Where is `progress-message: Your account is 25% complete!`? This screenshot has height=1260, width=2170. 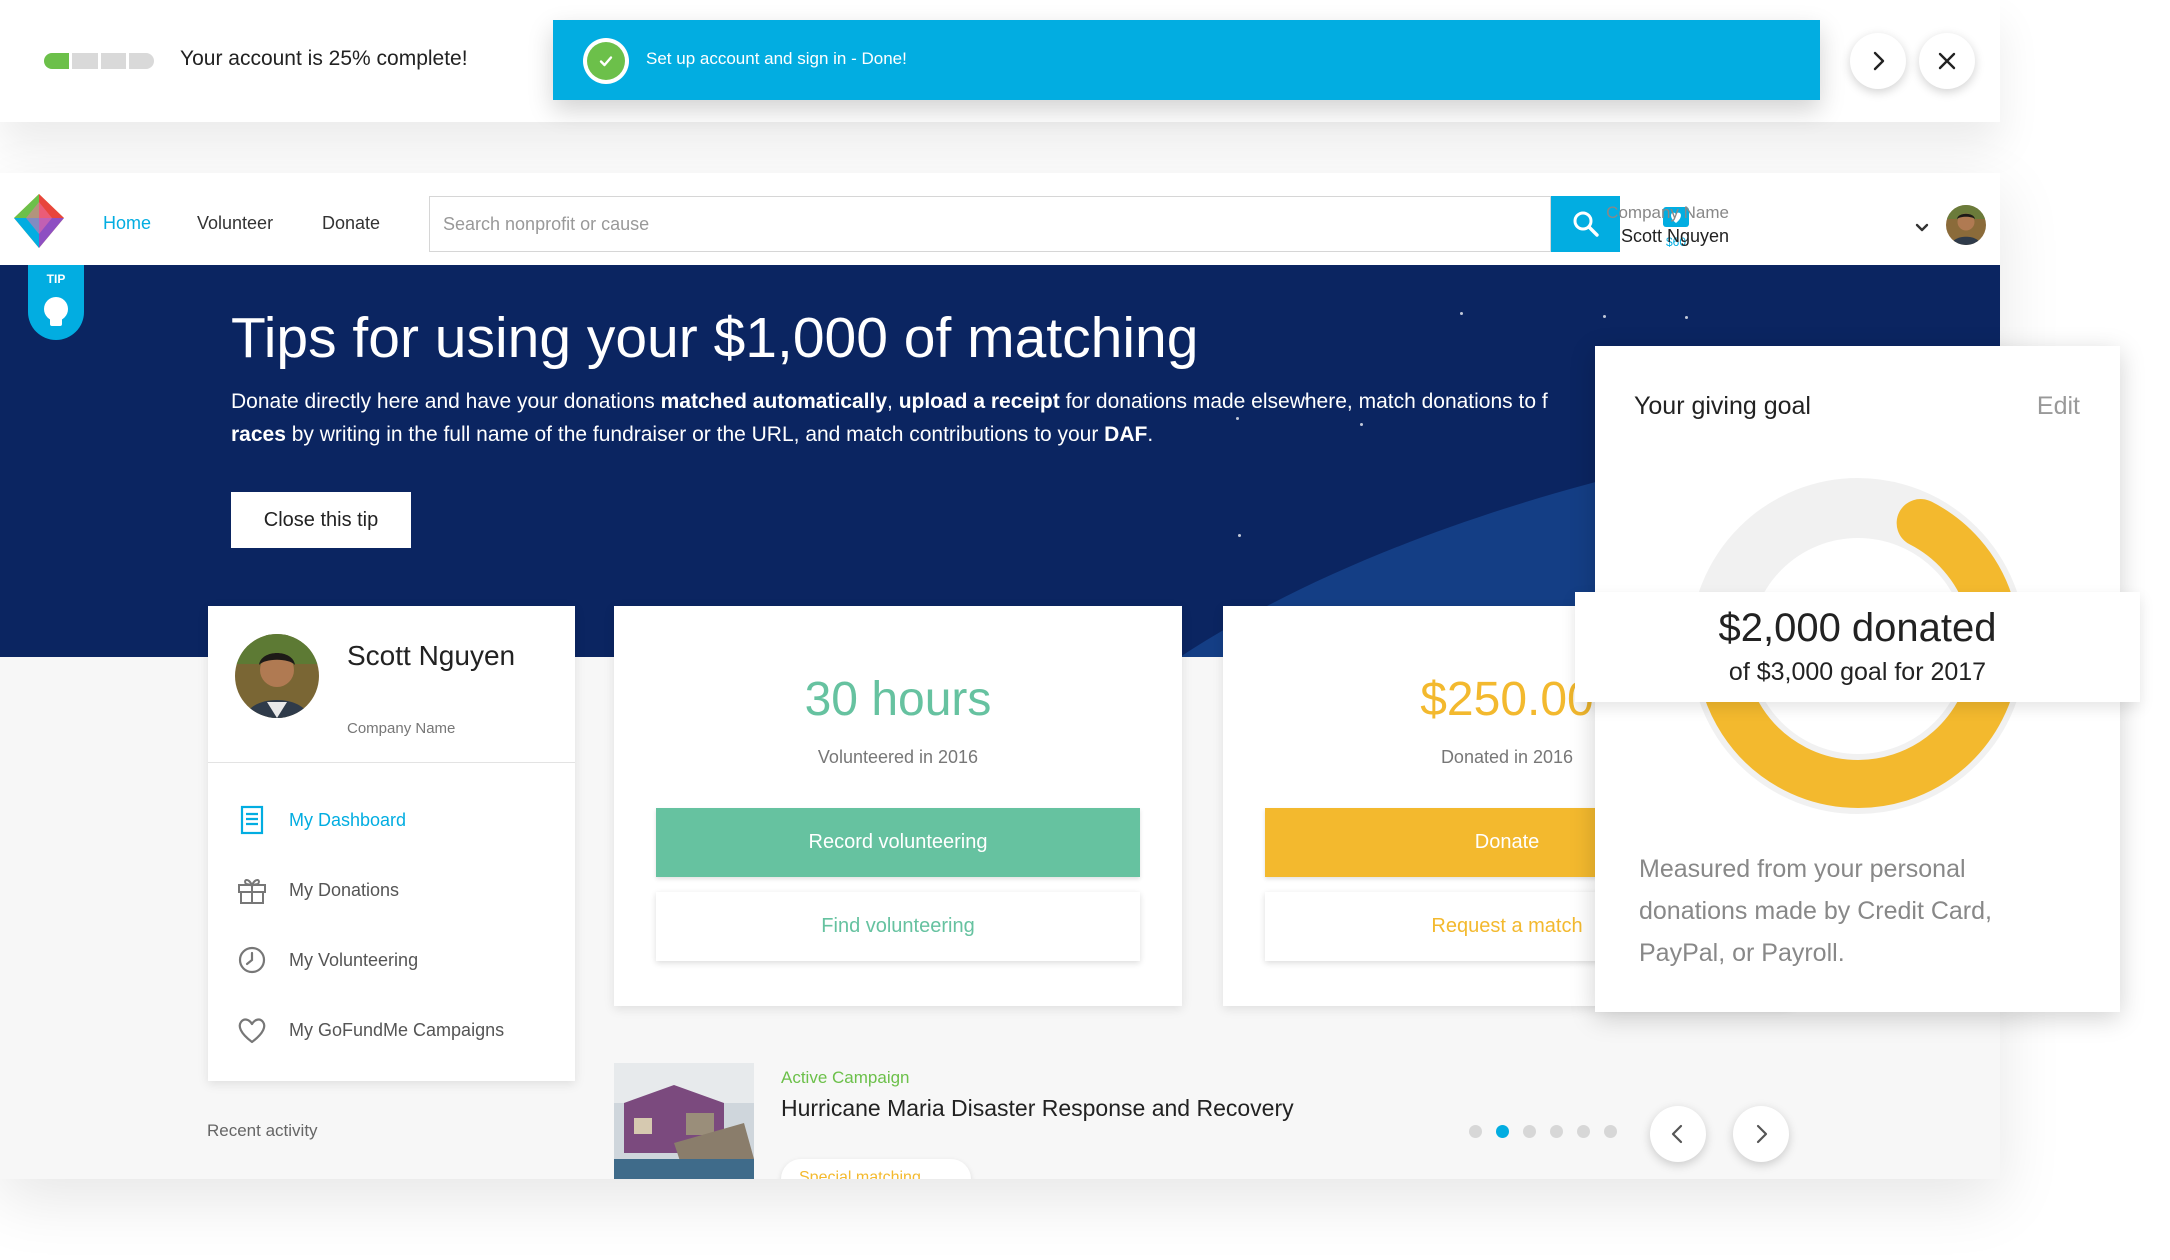 progress-message: Your account is 25% complete! is located at coordinates (324, 58).